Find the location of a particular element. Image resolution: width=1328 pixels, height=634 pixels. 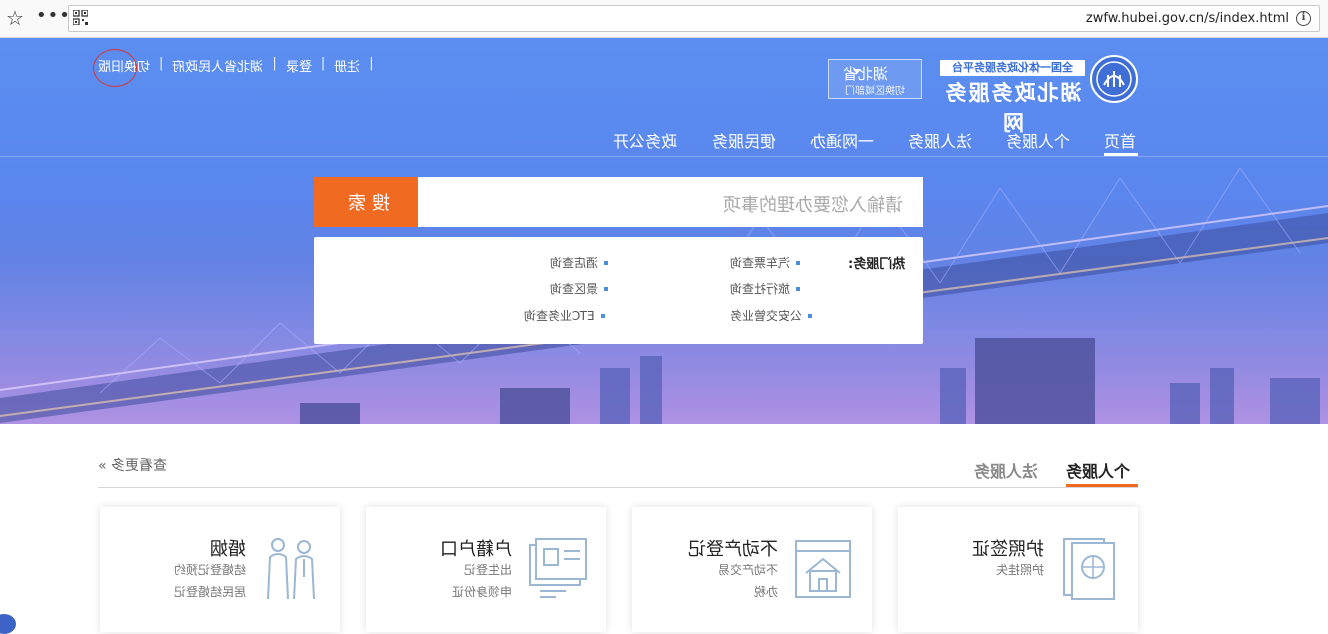

logo-tagline: 全国一体化政务服务平台 is located at coordinates (1012, 68).